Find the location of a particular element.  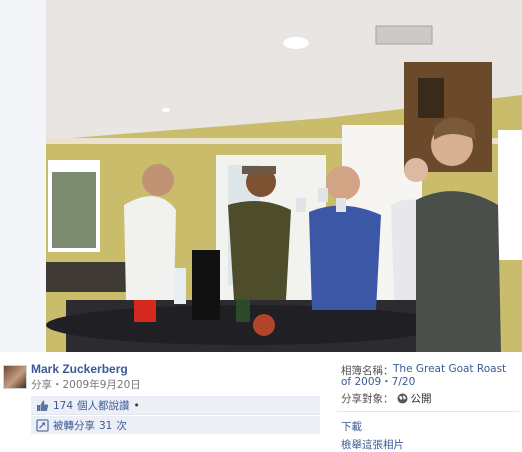

share-date: 分享・2009年9月20日 is located at coordinates (86, 385).